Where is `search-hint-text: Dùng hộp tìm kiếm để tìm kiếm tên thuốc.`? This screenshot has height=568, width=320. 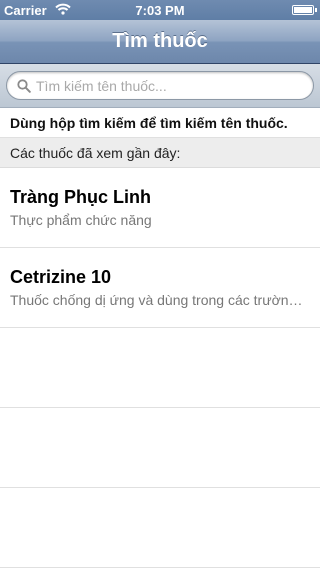
search-hint-text: Dùng hộp tìm kiếm để tìm kiếm tên thuốc. is located at coordinates (149, 123).